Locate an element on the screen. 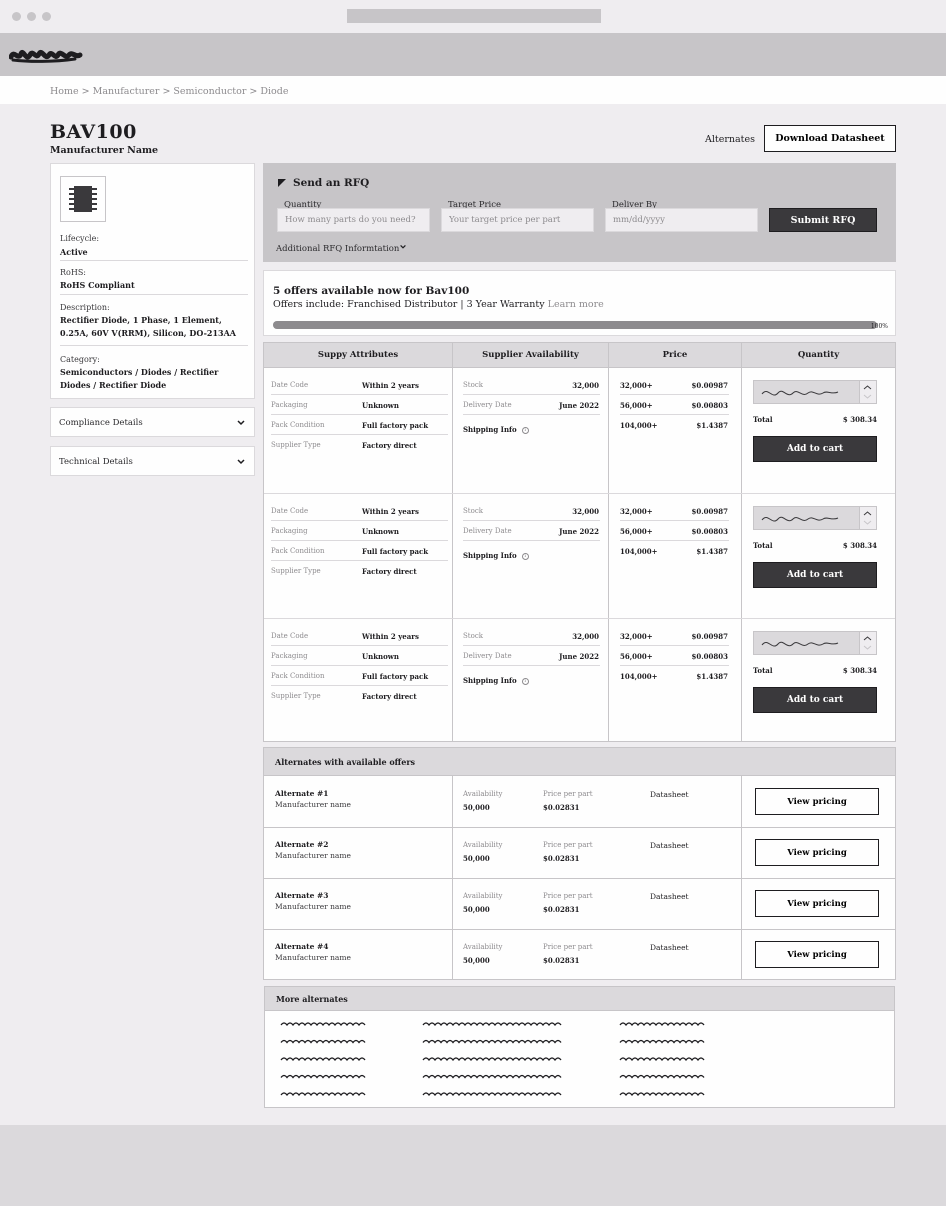 The height and width of the screenshot is (1206, 946). target-price-input is located at coordinates (517, 220).